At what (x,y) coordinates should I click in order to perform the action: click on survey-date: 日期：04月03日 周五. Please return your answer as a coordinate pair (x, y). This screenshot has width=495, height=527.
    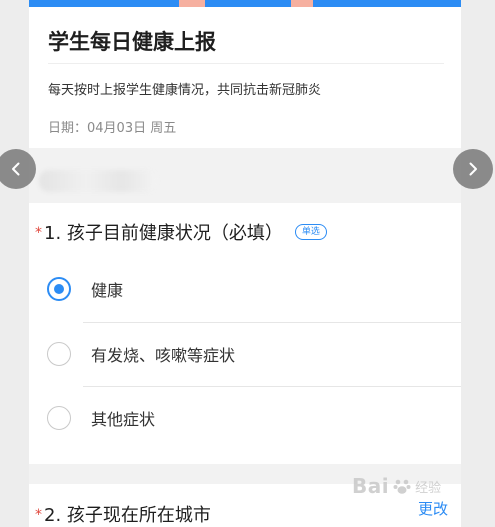
    Looking at the image, I should click on (112, 128).